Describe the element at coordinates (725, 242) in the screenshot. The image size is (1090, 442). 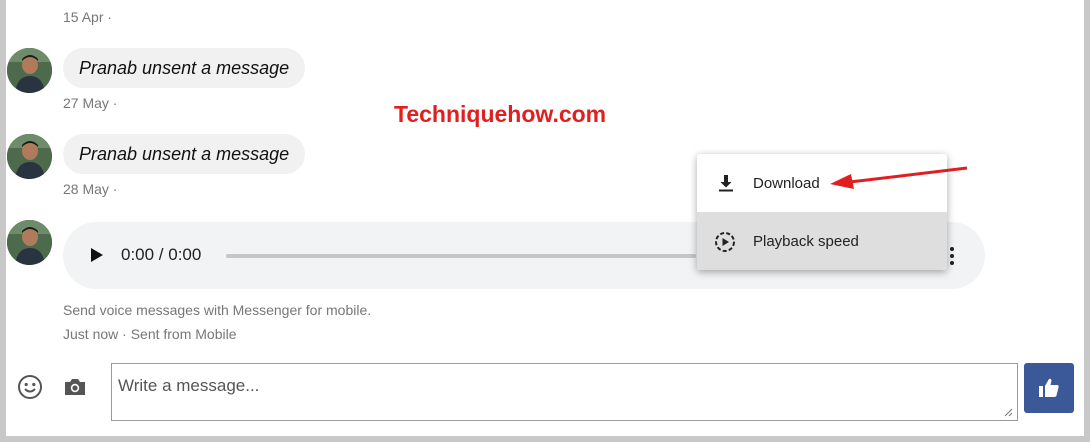
I see `playback-speed-icon` at that location.